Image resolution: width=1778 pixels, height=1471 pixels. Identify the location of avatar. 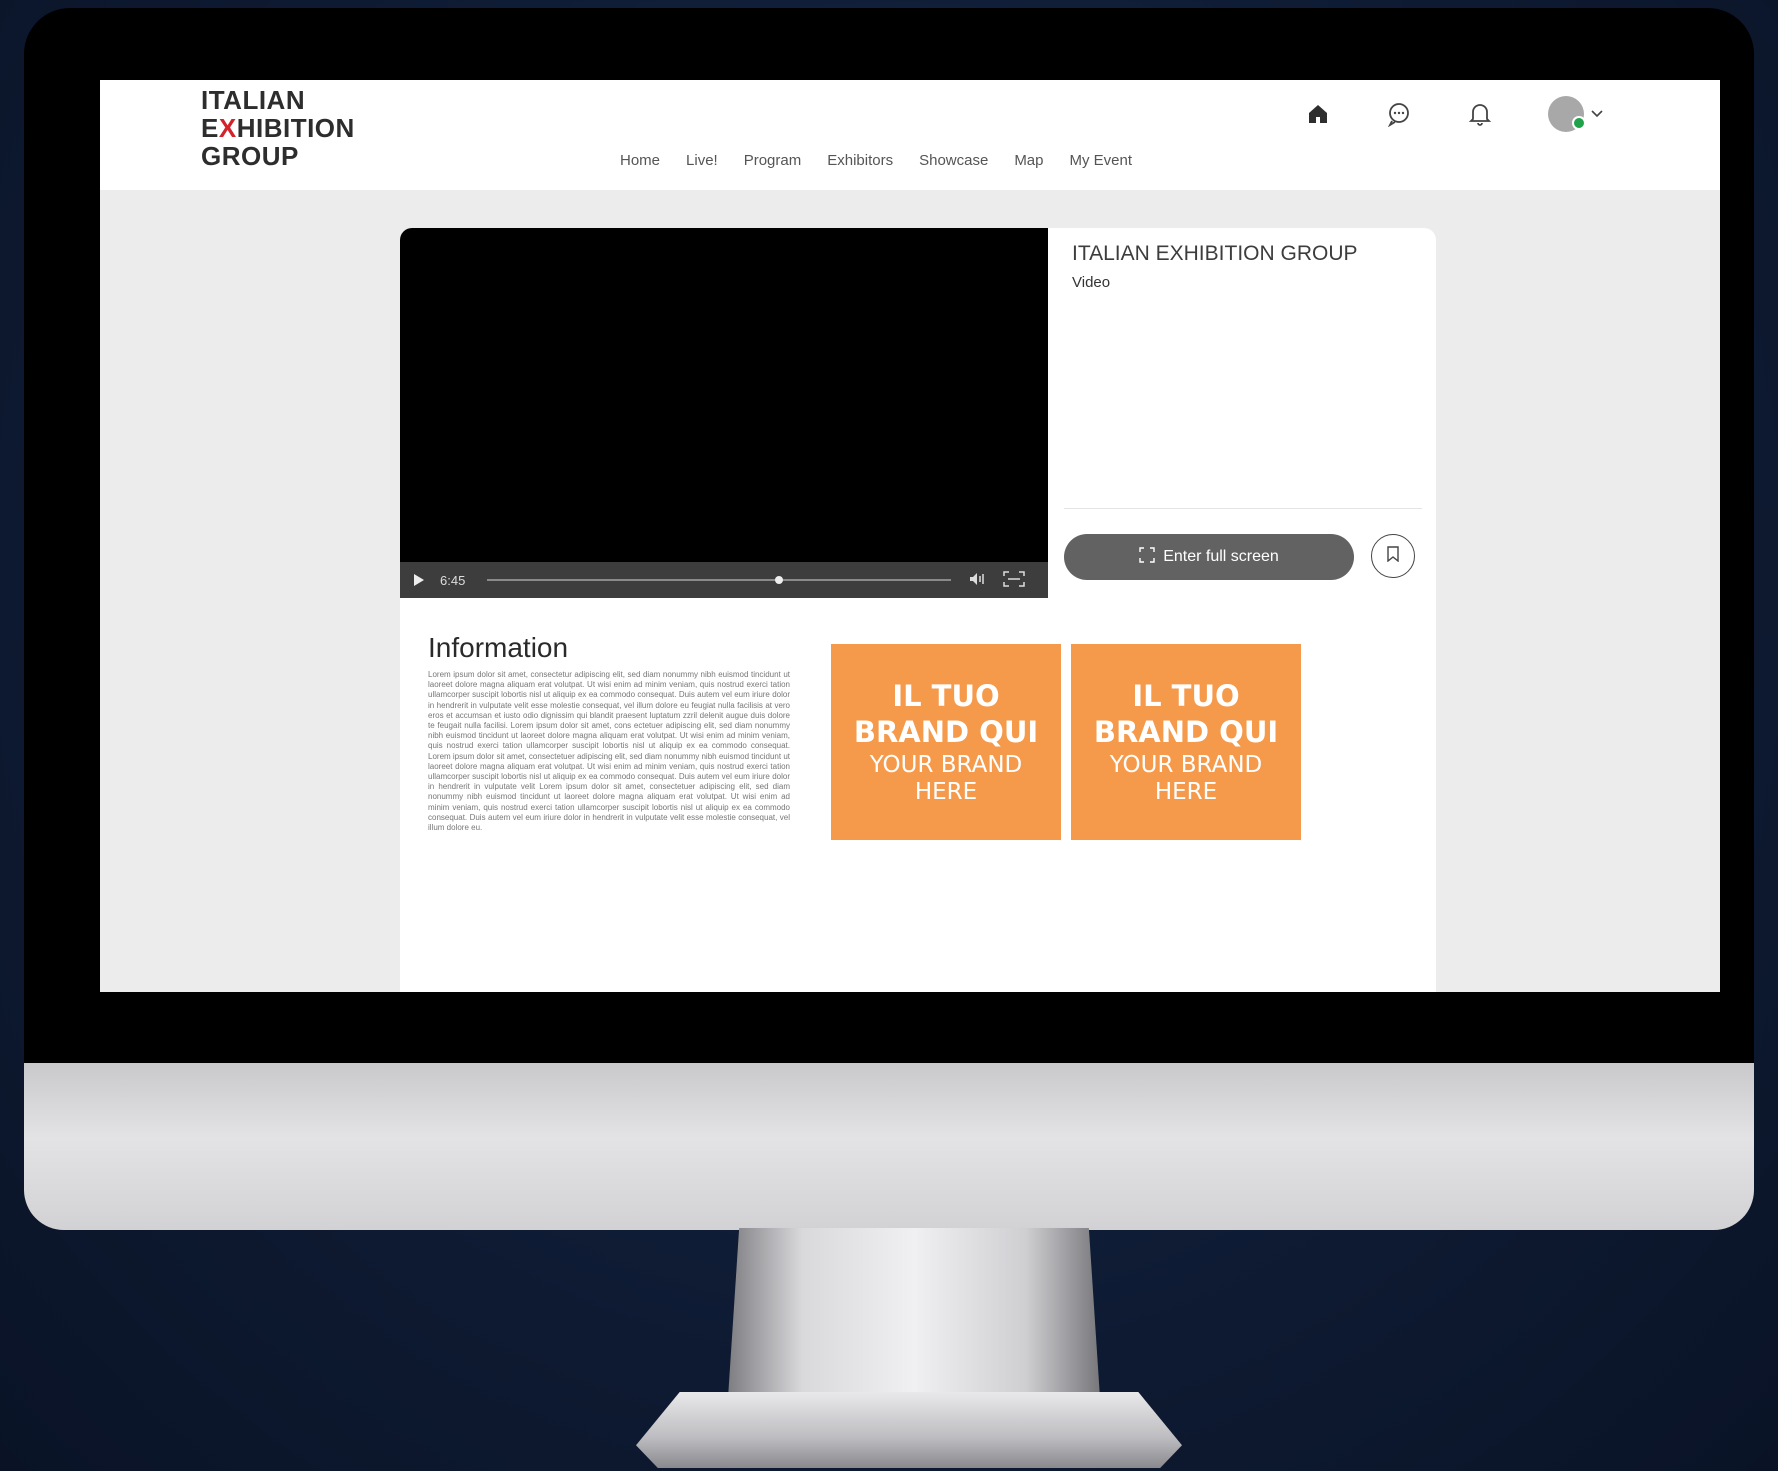
(1567, 114).